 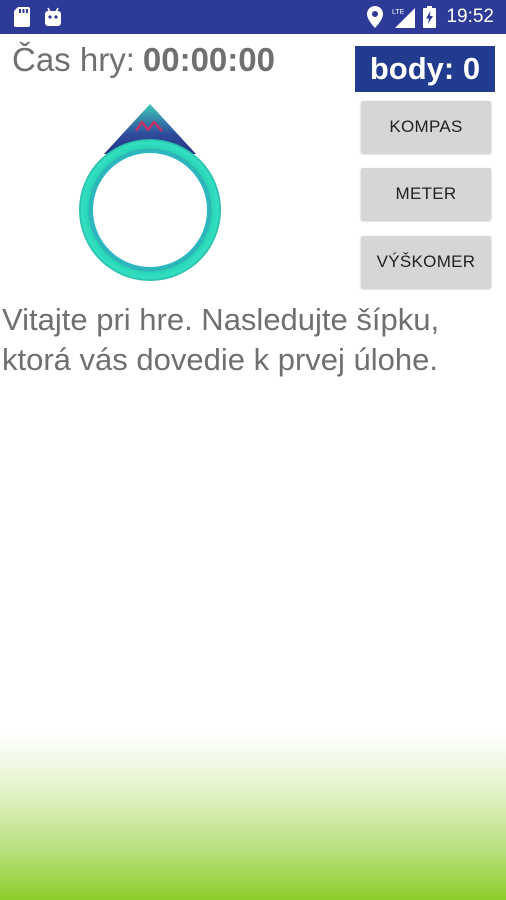 I want to click on location-icon, so click(x=375, y=17).